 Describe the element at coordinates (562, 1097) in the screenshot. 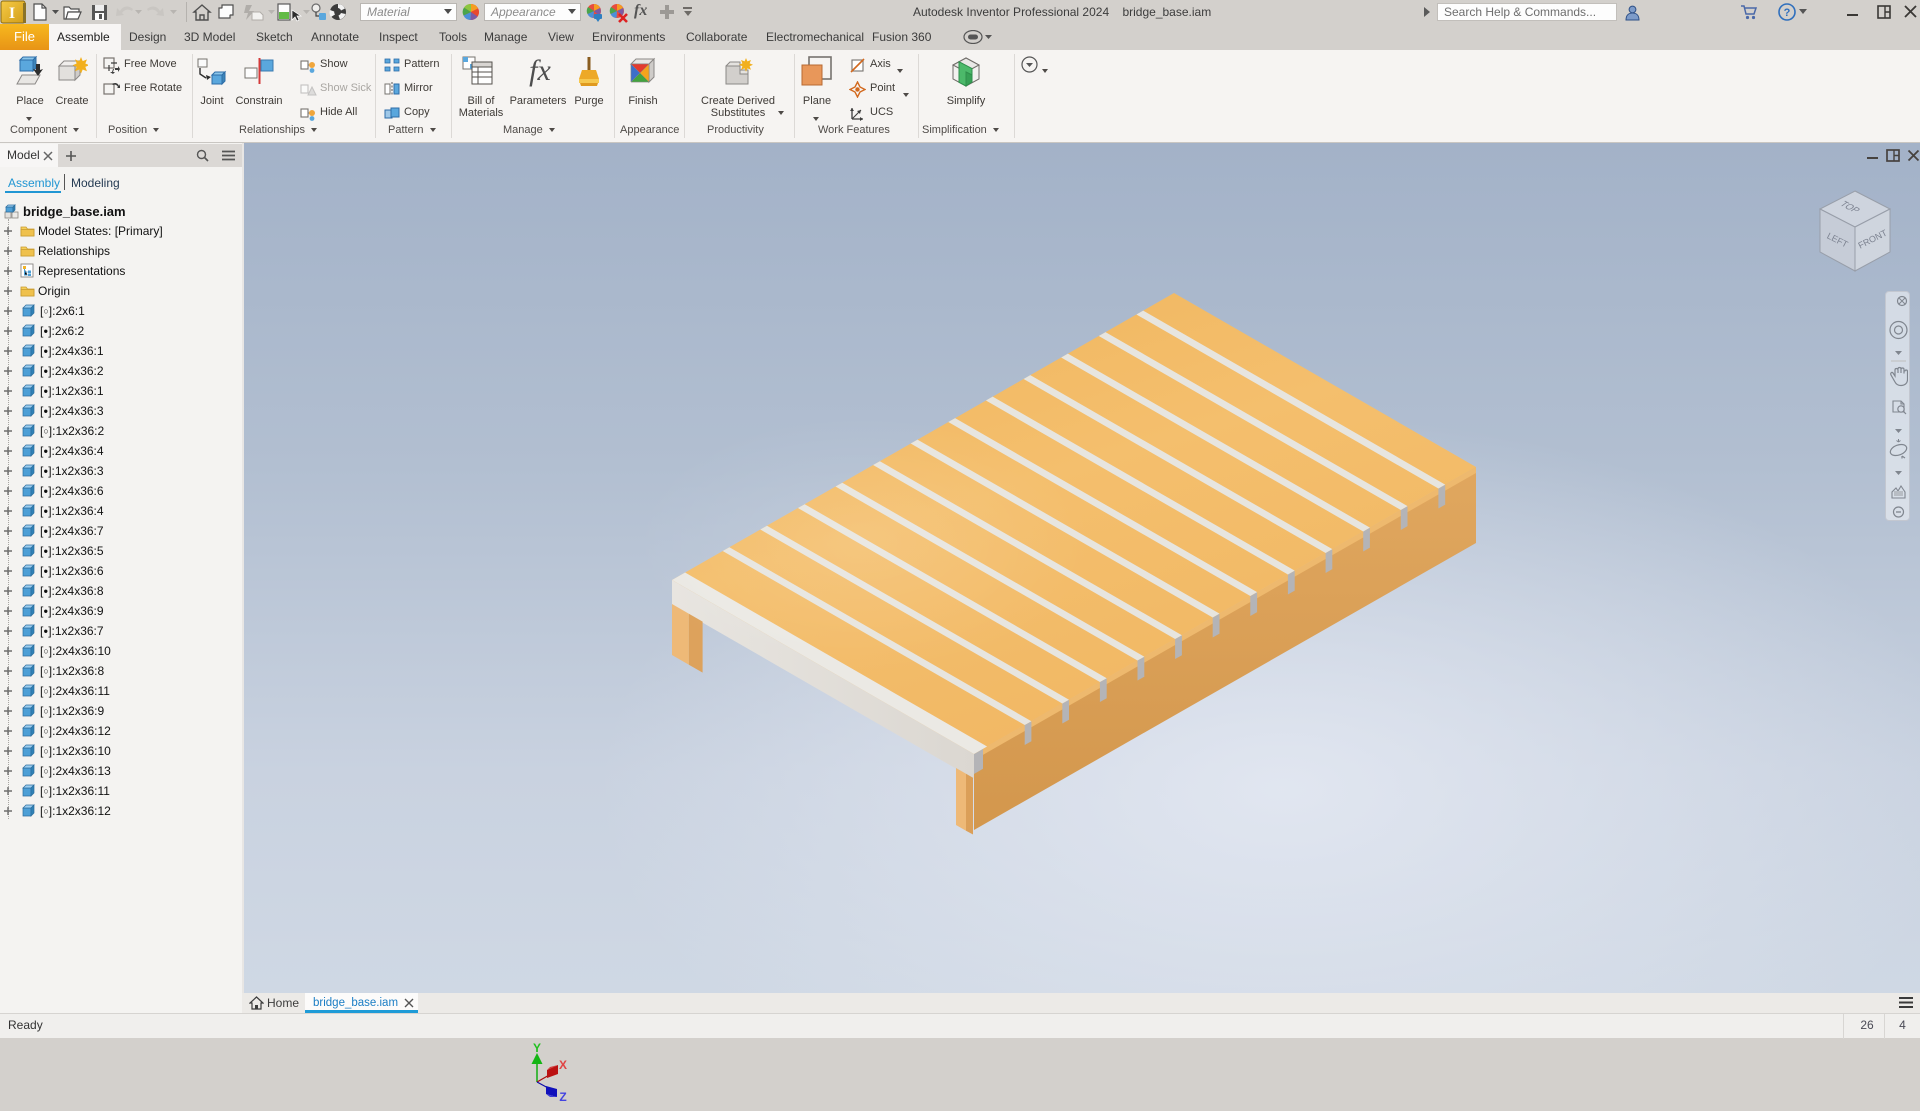

I see `svg-text: Z` at that location.